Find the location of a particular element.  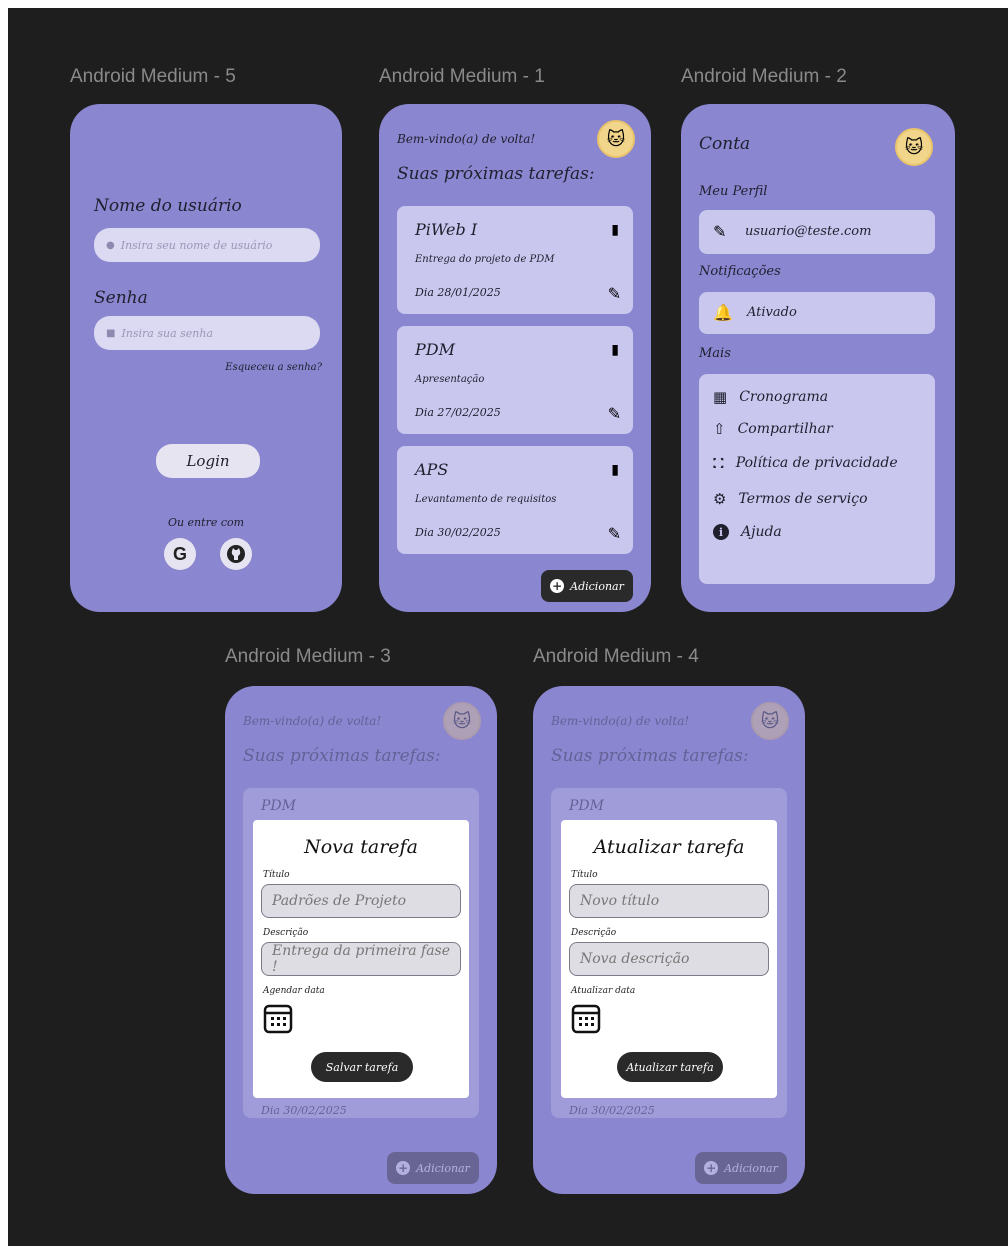

password-input: ■ Insira sua senha is located at coordinates (207, 333).